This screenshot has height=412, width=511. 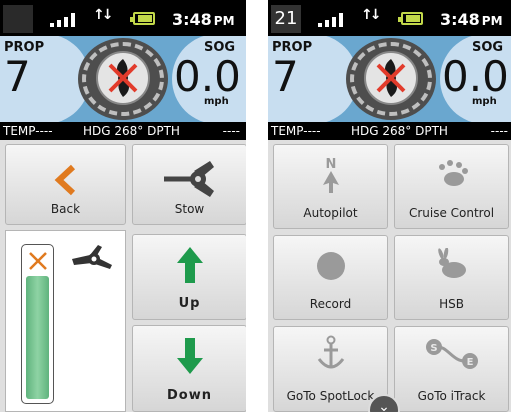 What do you see at coordinates (189, 209) in the screenshot?
I see `stow-label: Stow` at bounding box center [189, 209].